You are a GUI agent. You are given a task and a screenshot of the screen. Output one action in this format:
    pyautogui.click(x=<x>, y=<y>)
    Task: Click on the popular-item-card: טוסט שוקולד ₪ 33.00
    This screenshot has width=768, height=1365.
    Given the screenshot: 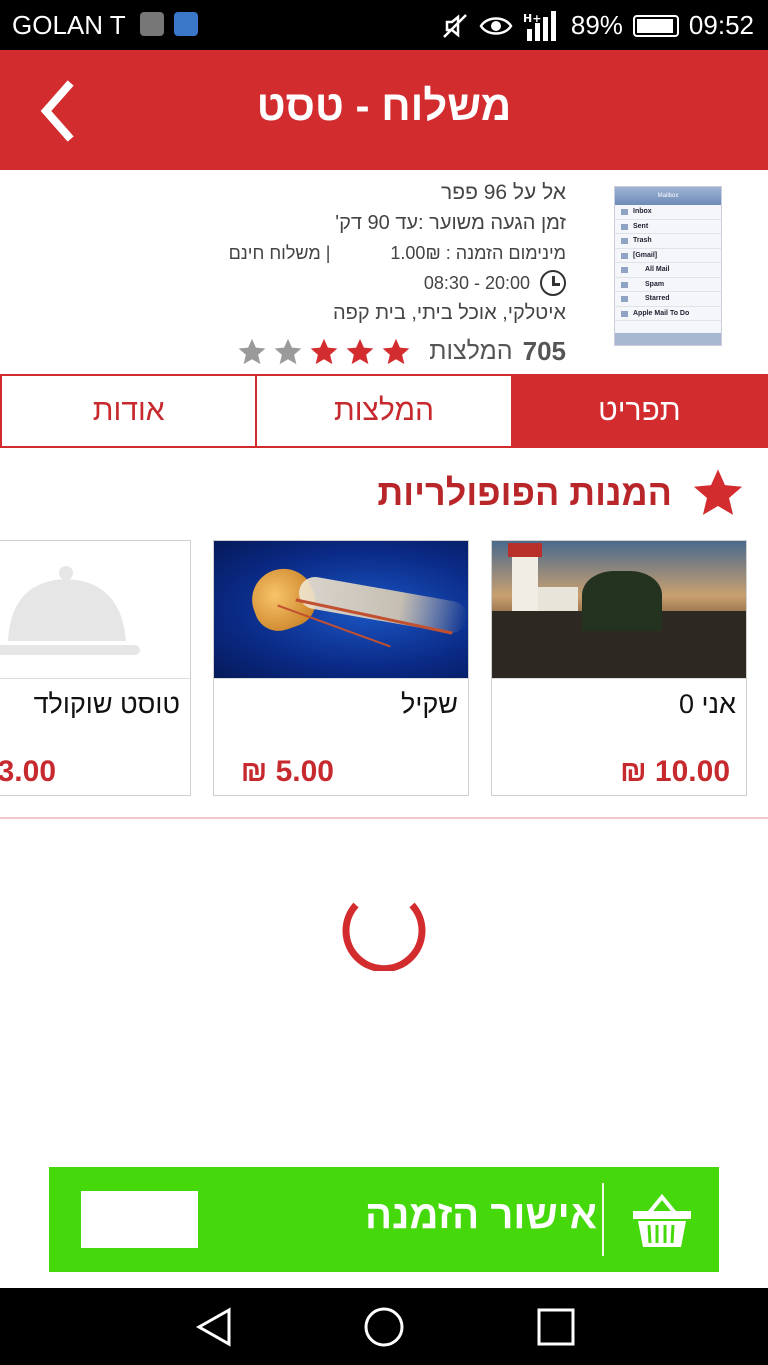 What is the action you would take?
    pyautogui.click(x=95, y=668)
    